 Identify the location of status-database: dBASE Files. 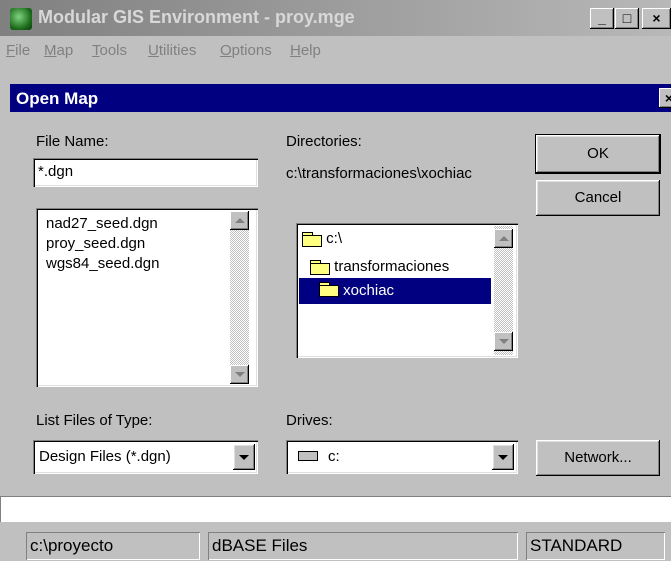
(363, 546).